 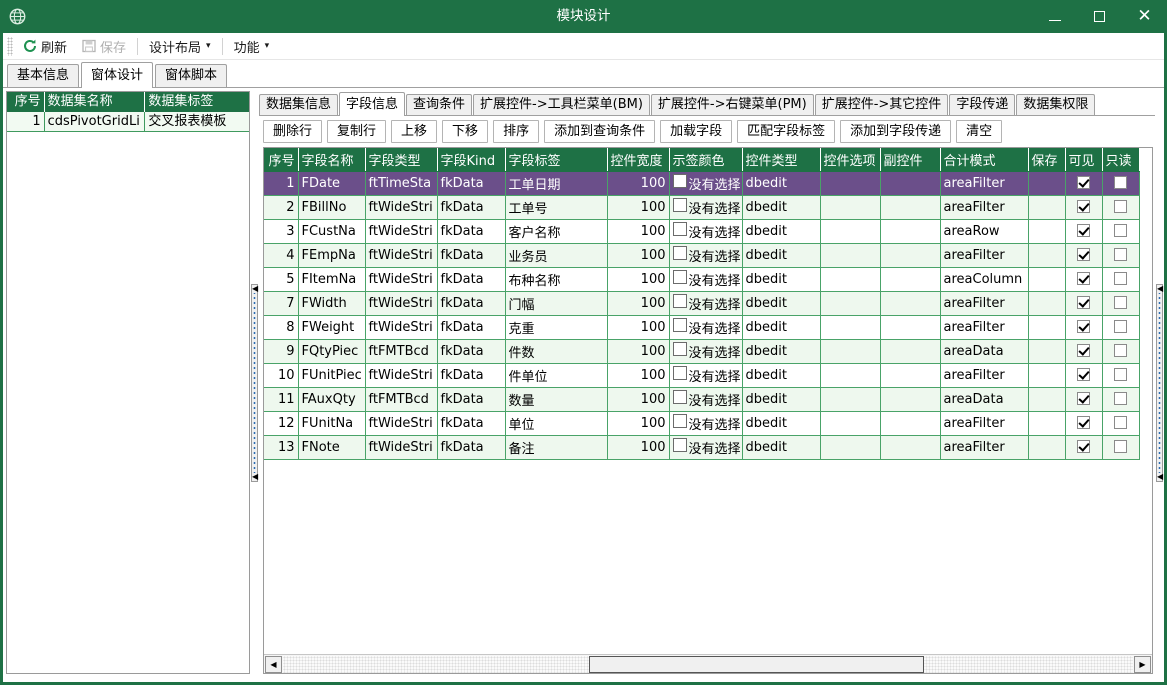 I want to click on splitter-collapse-up-icon: ◀, so click(x=1160, y=289).